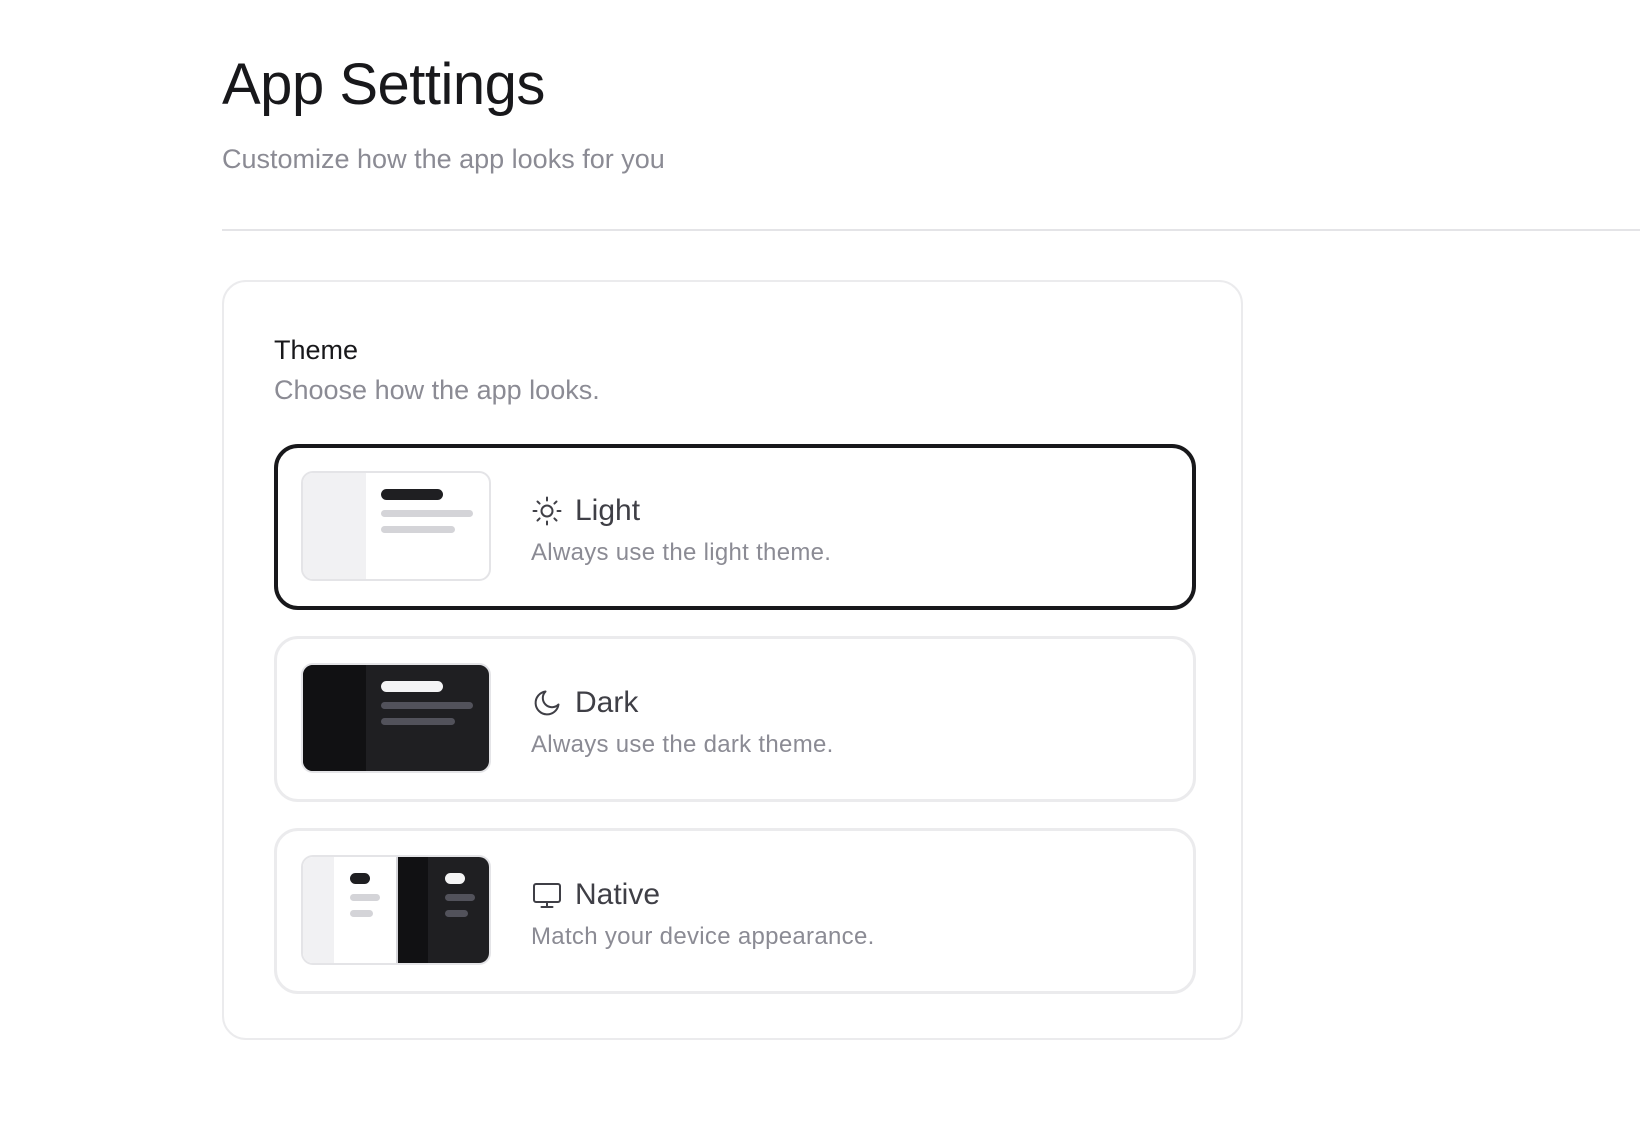 This screenshot has width=1640, height=1130. Describe the element at coordinates (703, 936) in the screenshot. I see `theme-option-description: Match your device appearance.` at that location.